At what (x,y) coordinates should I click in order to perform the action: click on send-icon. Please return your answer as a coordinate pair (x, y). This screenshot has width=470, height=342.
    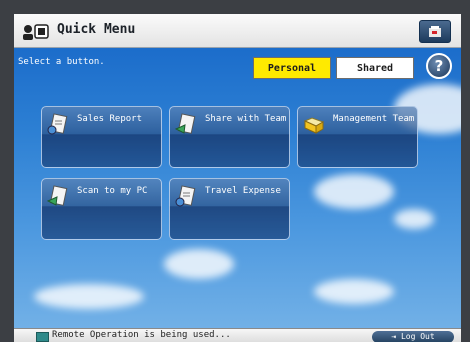
    Looking at the image, I should click on (185, 123).